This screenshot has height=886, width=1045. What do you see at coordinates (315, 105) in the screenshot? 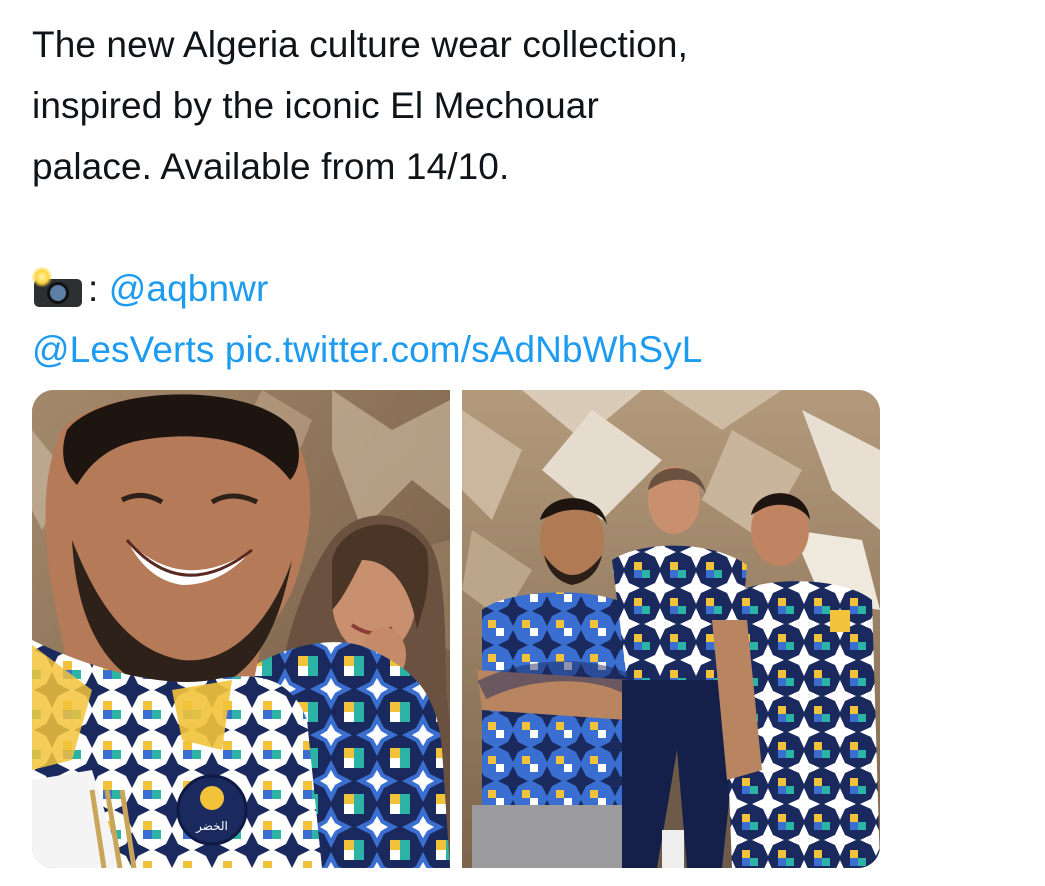
I see `tweet-line-2: inspired by the iconic El Mechouar` at bounding box center [315, 105].